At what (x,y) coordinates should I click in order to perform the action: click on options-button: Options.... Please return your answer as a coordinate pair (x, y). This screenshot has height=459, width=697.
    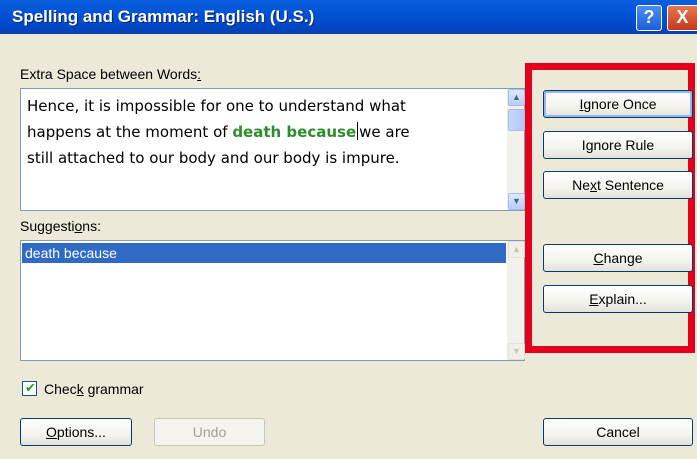
    Looking at the image, I should click on (76, 432).